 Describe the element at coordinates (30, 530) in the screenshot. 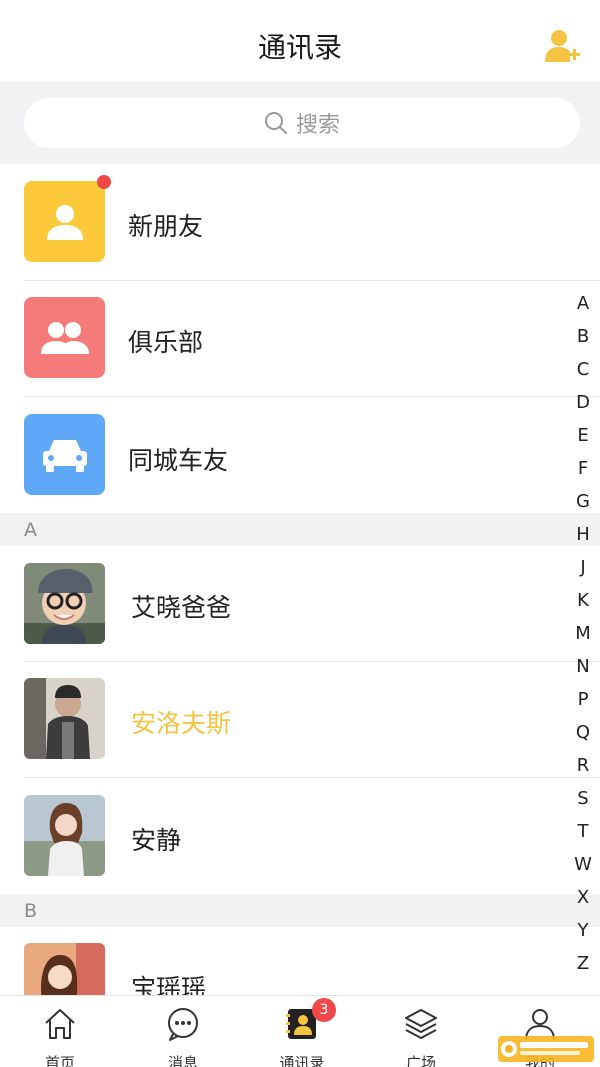

I see `section-letter: A` at that location.